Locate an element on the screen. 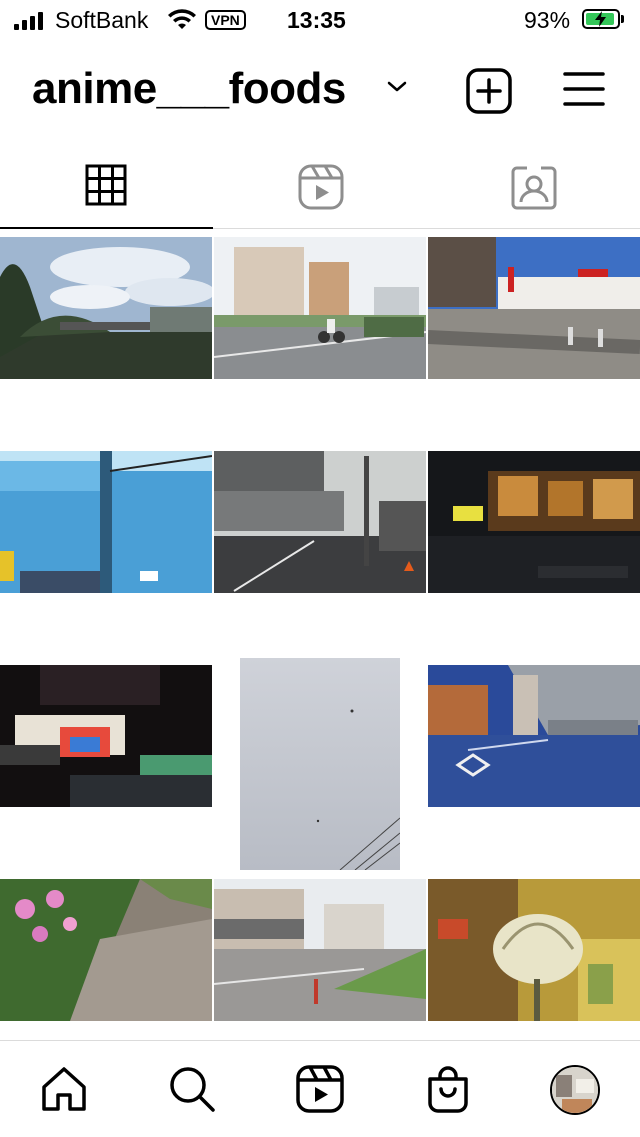  nav-reels-button is located at coordinates (320, 1091).